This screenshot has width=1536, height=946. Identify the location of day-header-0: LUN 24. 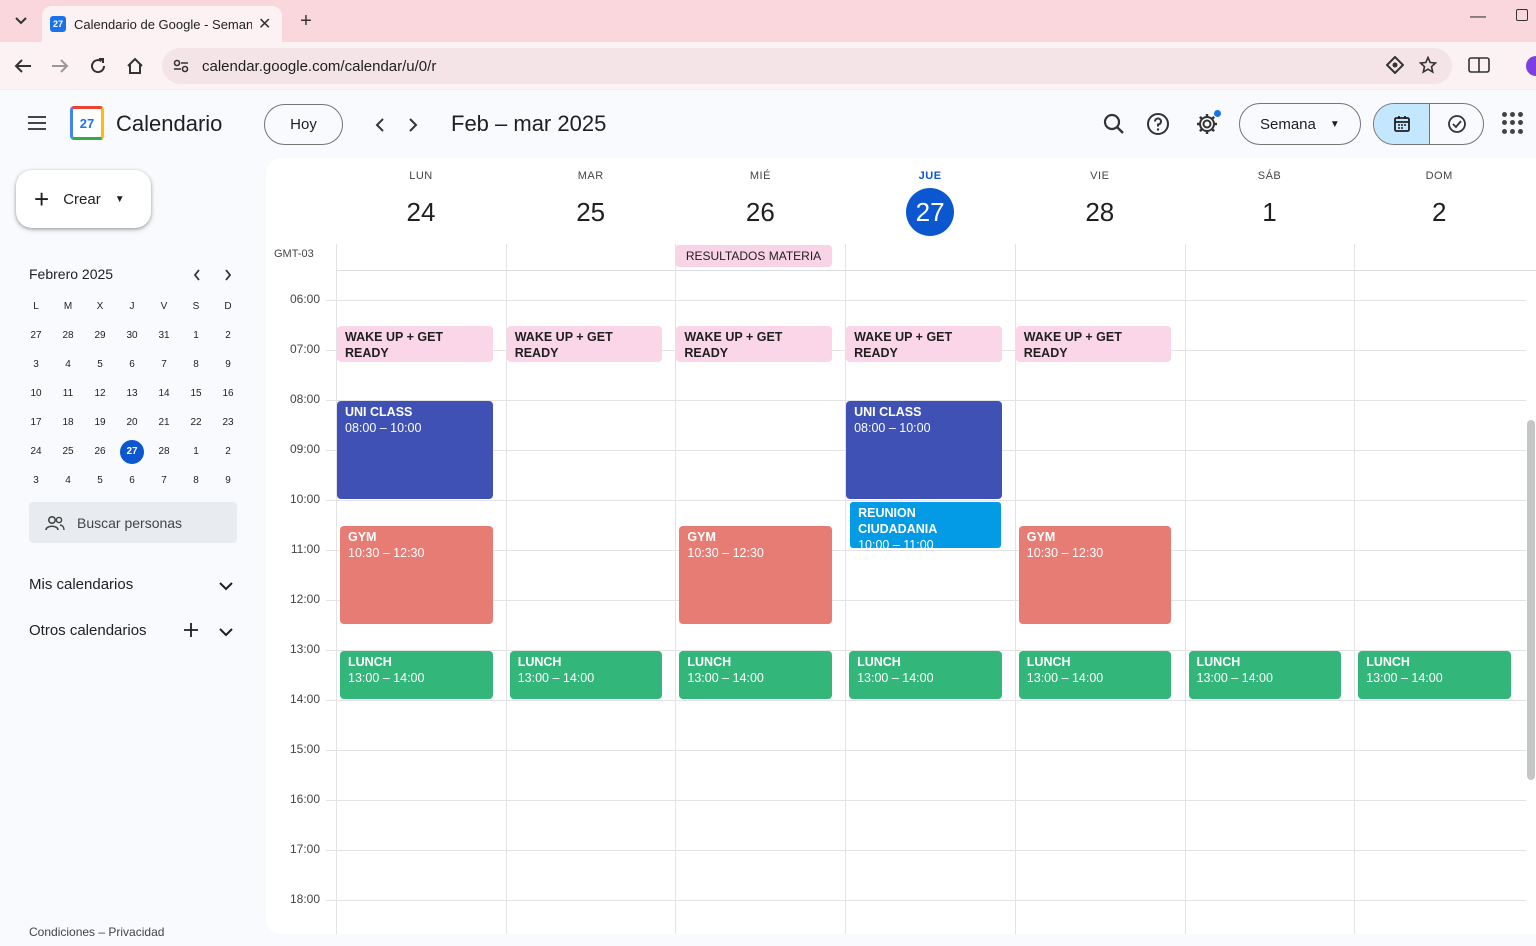
(421, 197).